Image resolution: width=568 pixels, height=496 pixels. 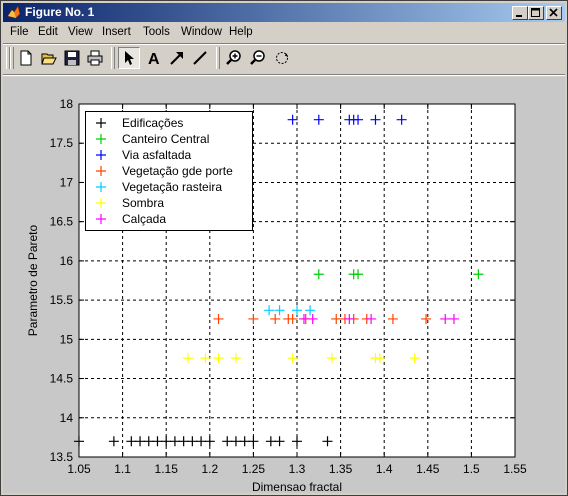 What do you see at coordinates (67, 182) in the screenshot?
I see `y-tick-label: 17` at bounding box center [67, 182].